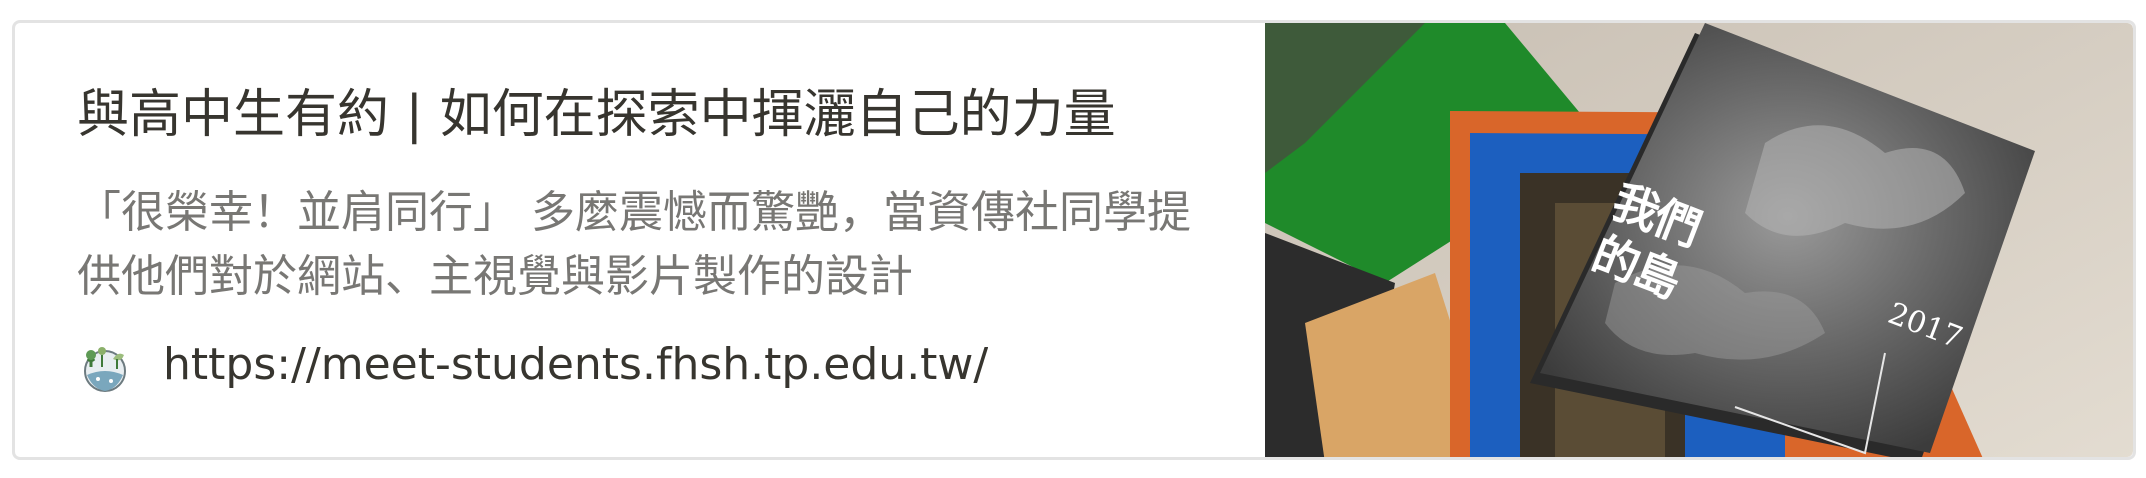 This screenshot has height=478, width=2146. I want to click on bookmark-url-row: https://meet-students.fhsh.tp.edu.tw/, so click(651, 365).